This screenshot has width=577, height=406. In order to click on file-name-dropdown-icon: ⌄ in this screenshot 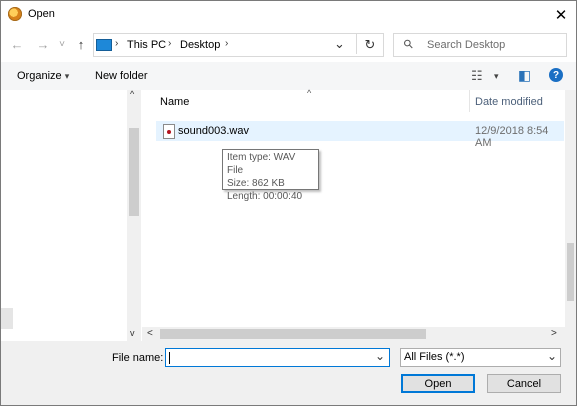, I will do `click(380, 356)`.